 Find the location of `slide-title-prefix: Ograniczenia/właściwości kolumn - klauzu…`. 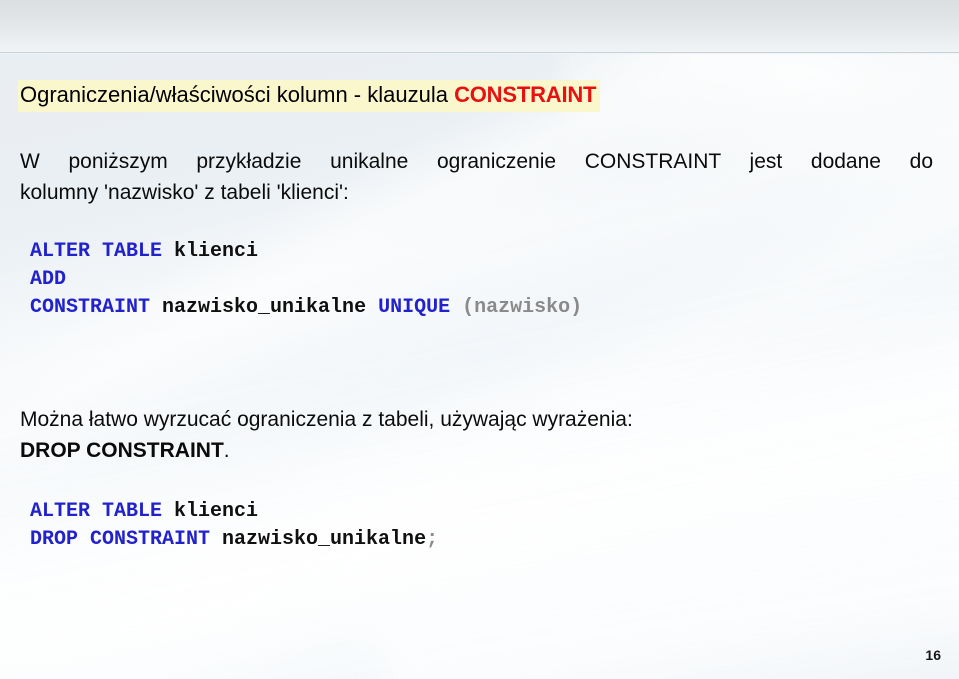

slide-title-prefix: Ograniczenia/właściwości kolumn - klauzu… is located at coordinates (237, 94).